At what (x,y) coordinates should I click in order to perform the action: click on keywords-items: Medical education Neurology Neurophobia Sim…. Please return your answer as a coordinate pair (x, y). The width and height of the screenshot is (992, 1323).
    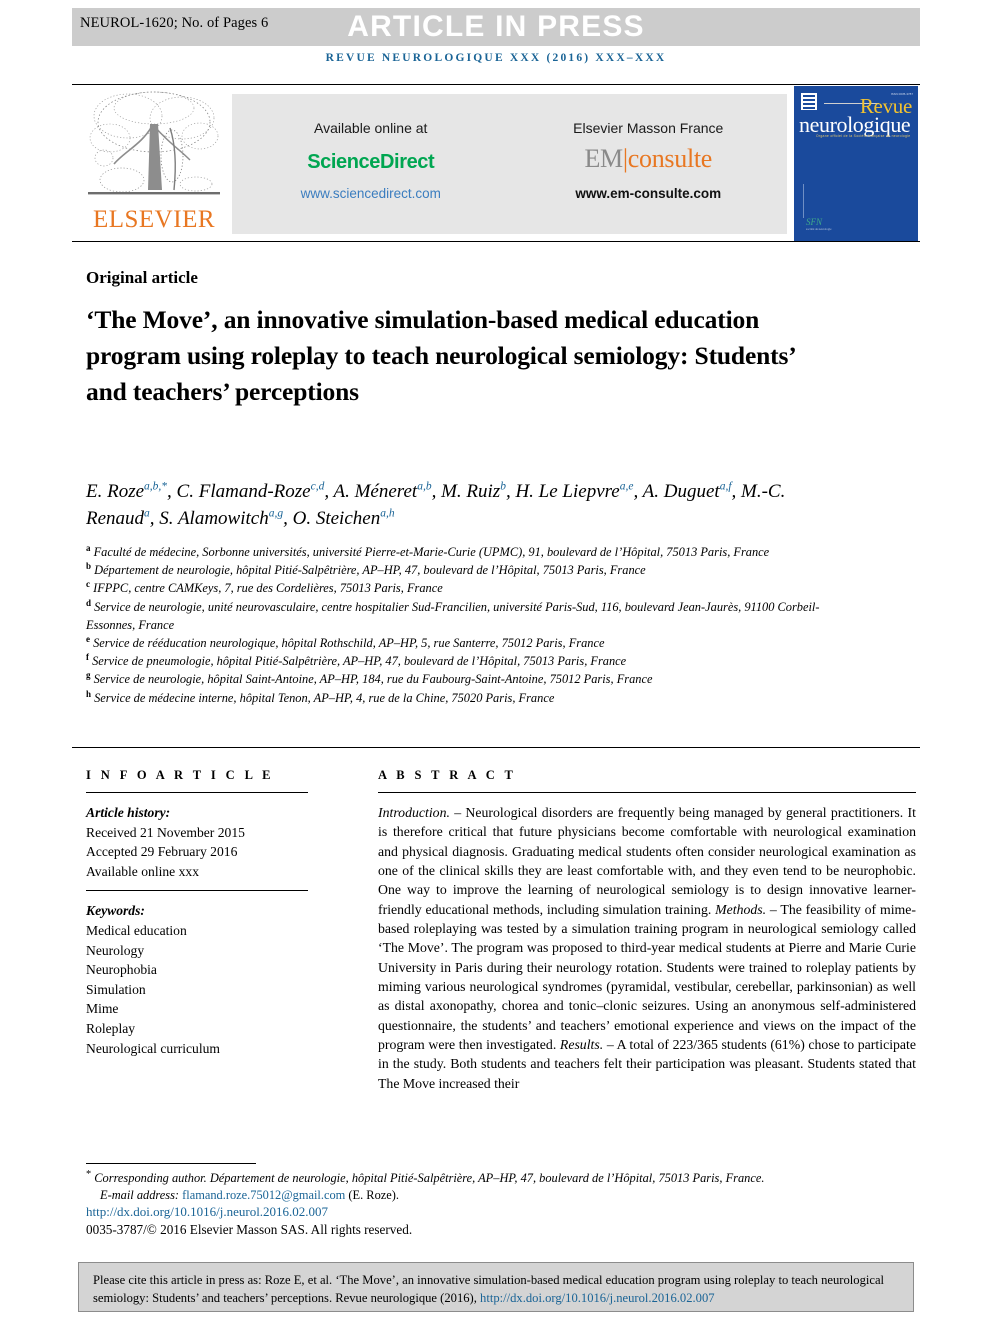
    Looking at the image, I should click on (202, 989).